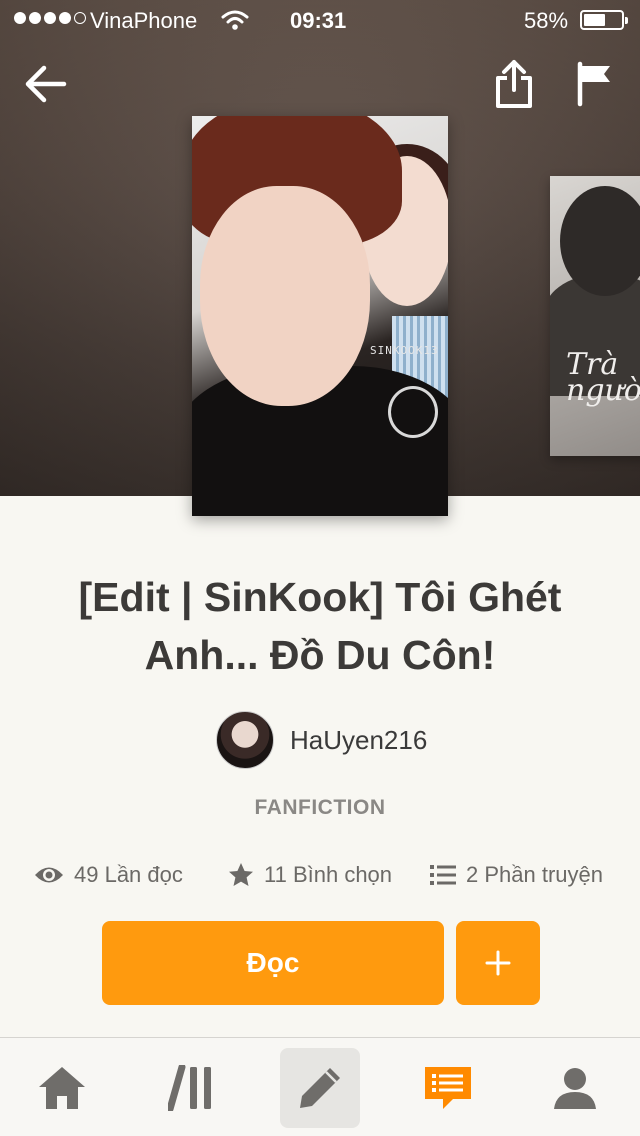  I want to click on battery-percentage: 58%, so click(546, 20).